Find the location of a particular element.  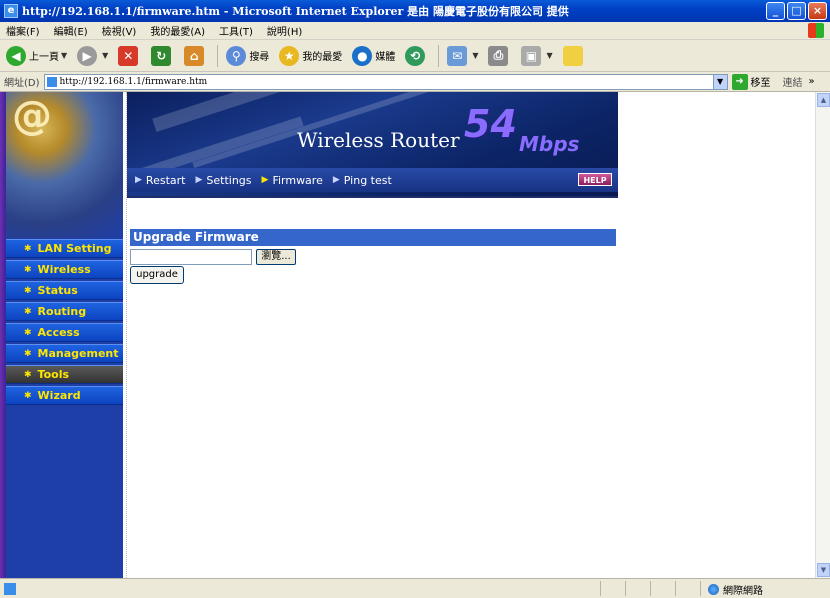

address-dropdown-icon: ▼ is located at coordinates (719, 81).